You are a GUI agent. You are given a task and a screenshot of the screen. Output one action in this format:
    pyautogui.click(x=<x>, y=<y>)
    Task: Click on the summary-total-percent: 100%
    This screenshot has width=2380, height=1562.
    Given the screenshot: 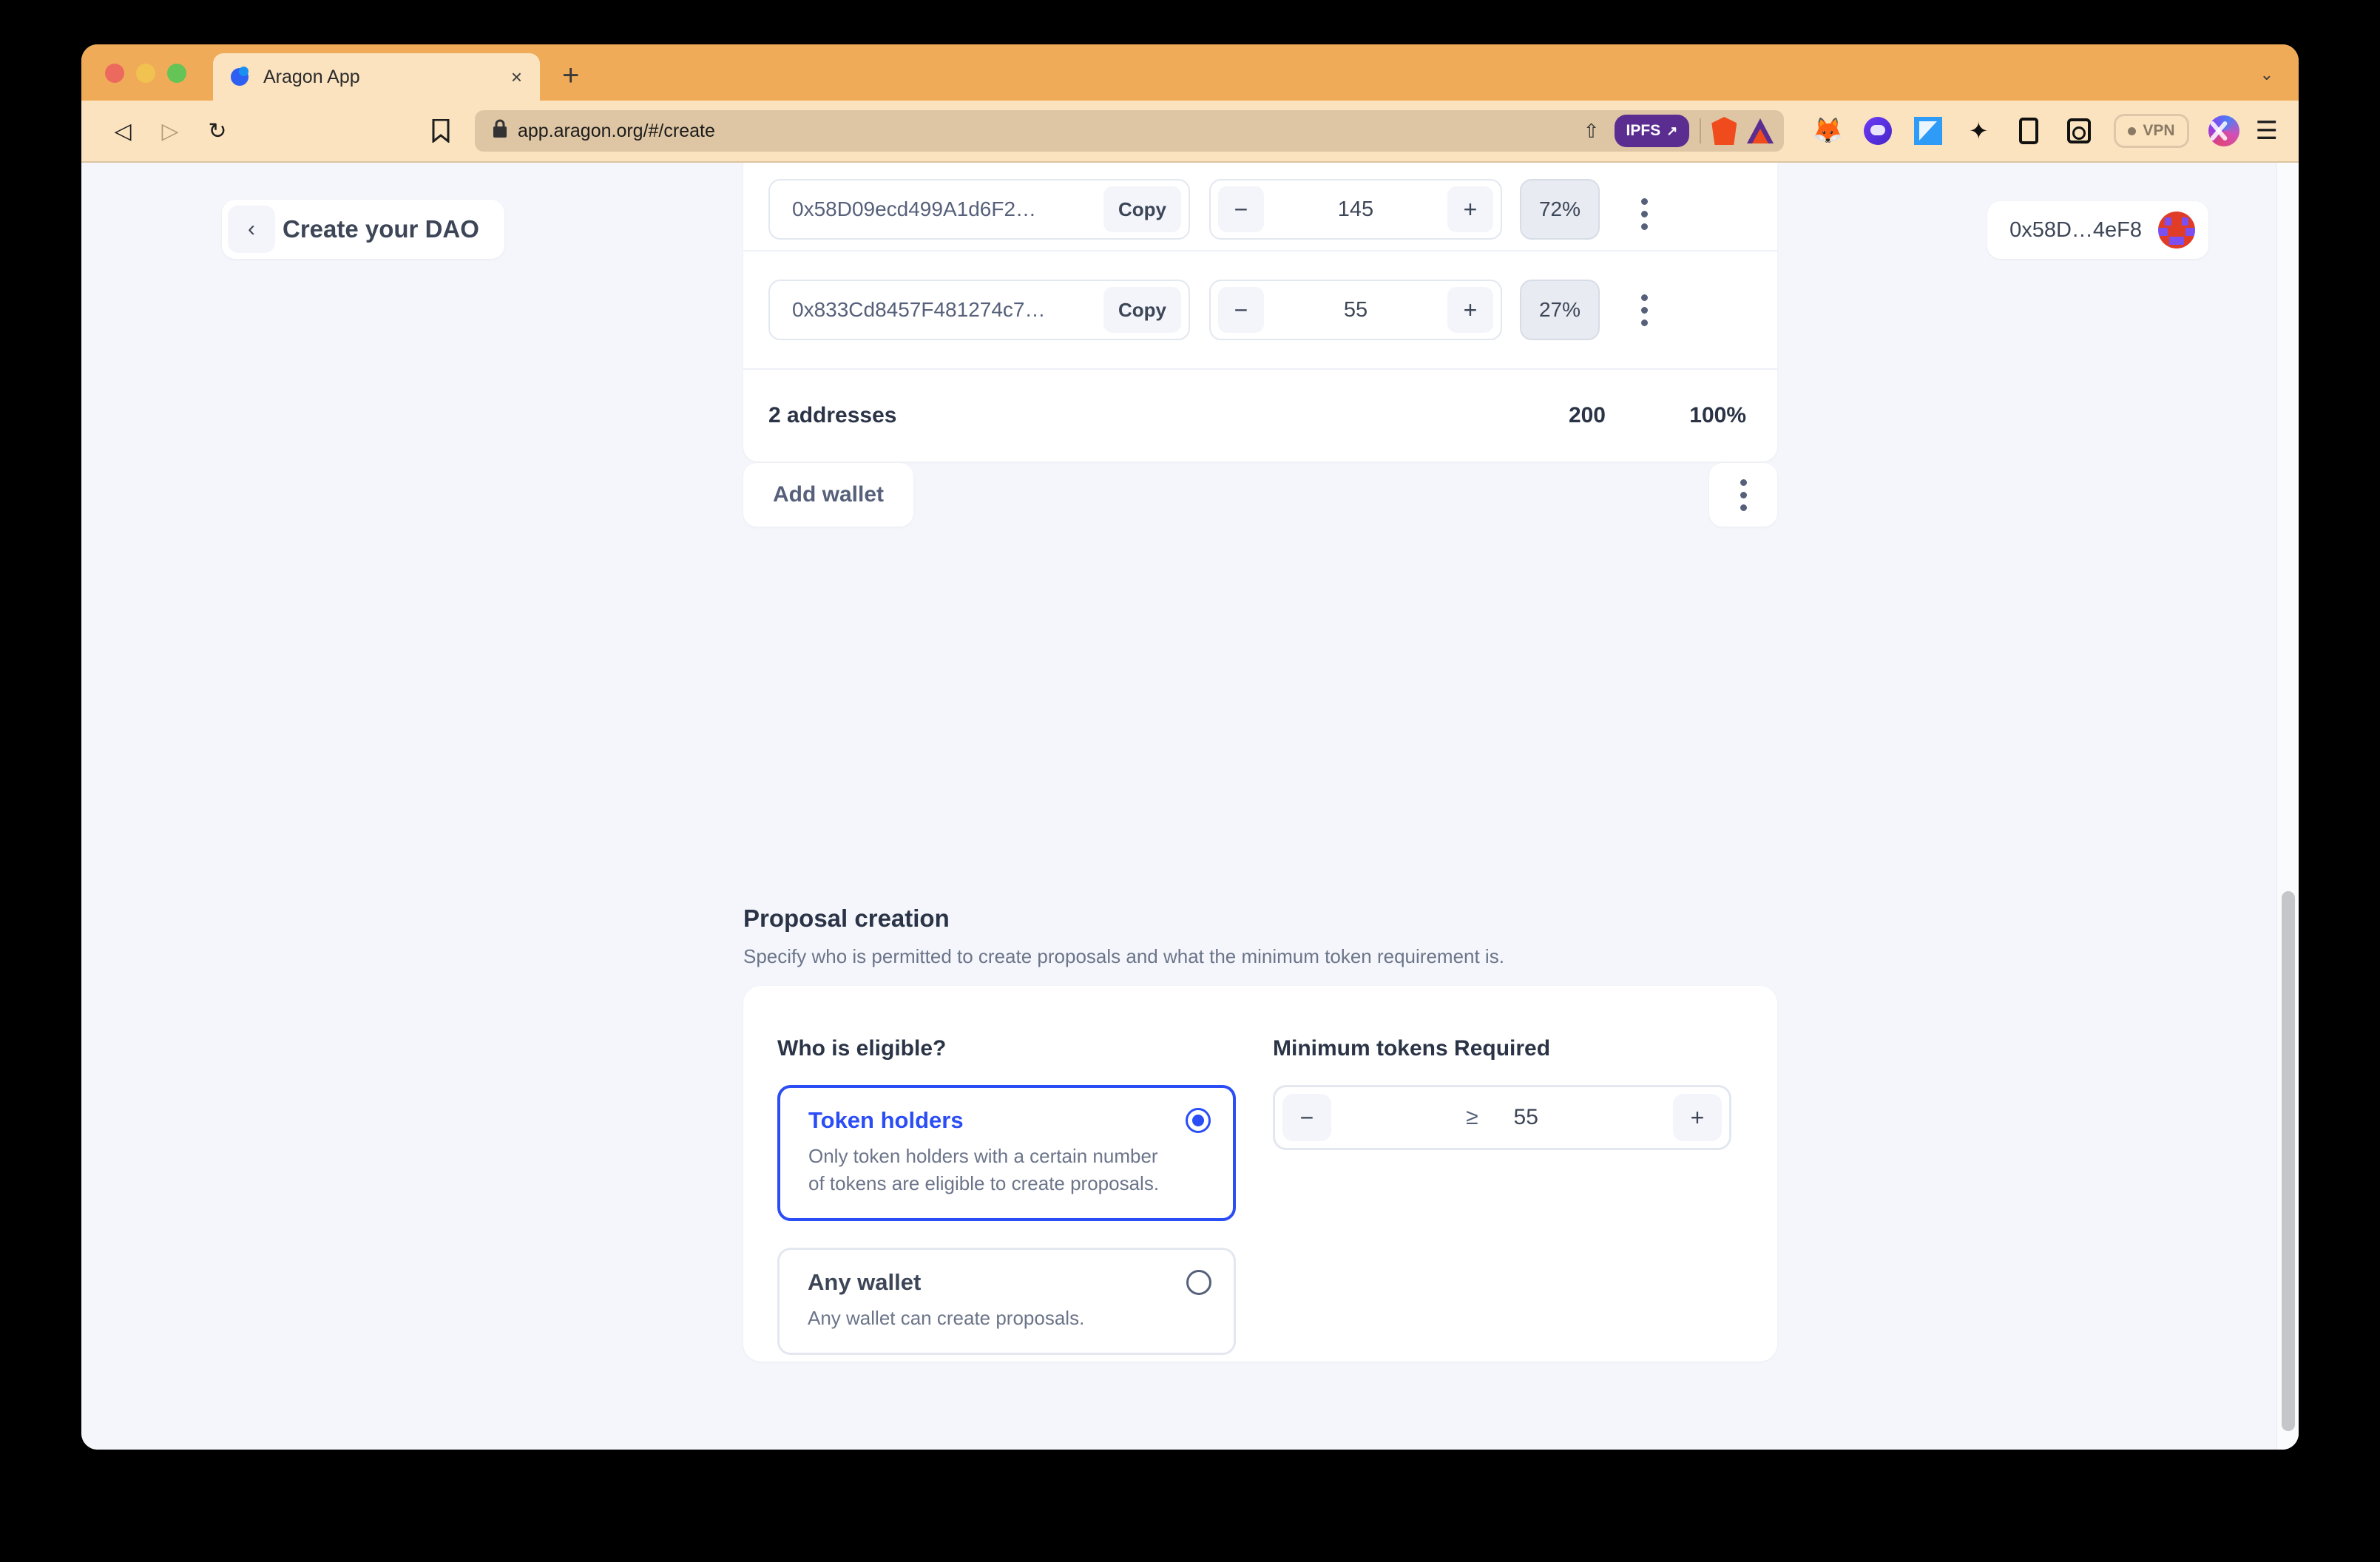 What is the action you would take?
    pyautogui.click(x=1717, y=415)
    